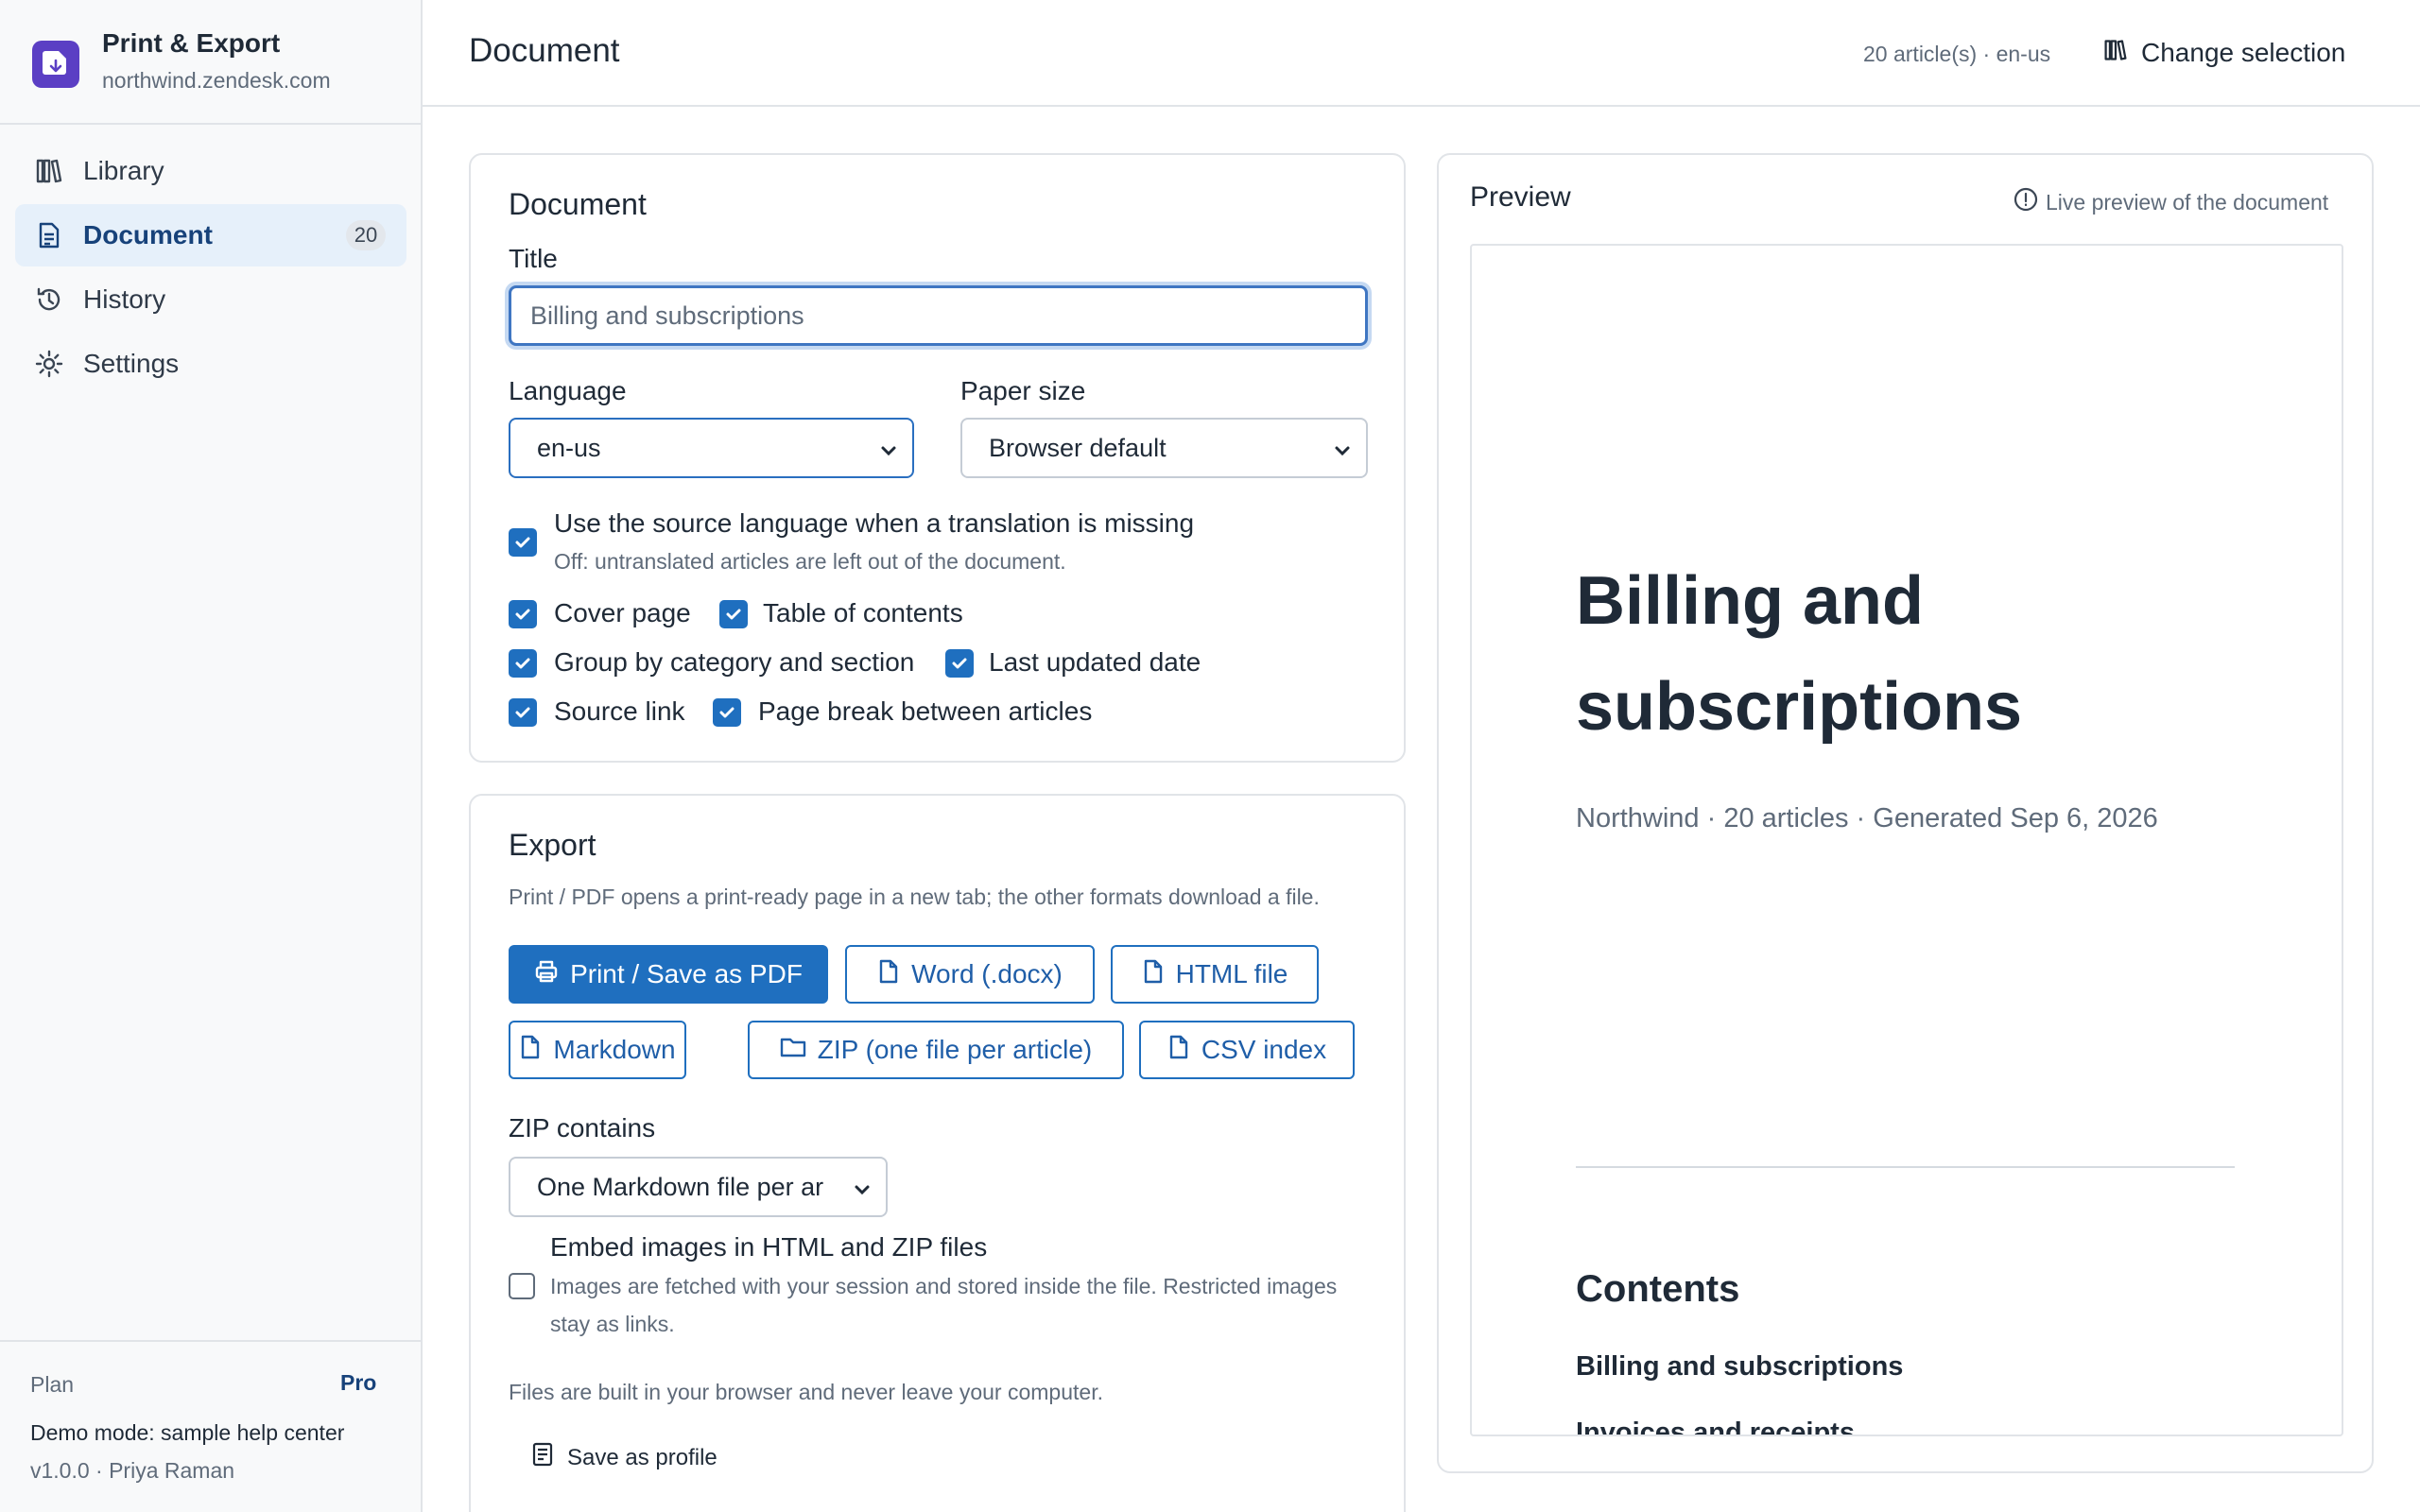 The image size is (2420, 1512). I want to click on language-select: en-us, so click(711, 448).